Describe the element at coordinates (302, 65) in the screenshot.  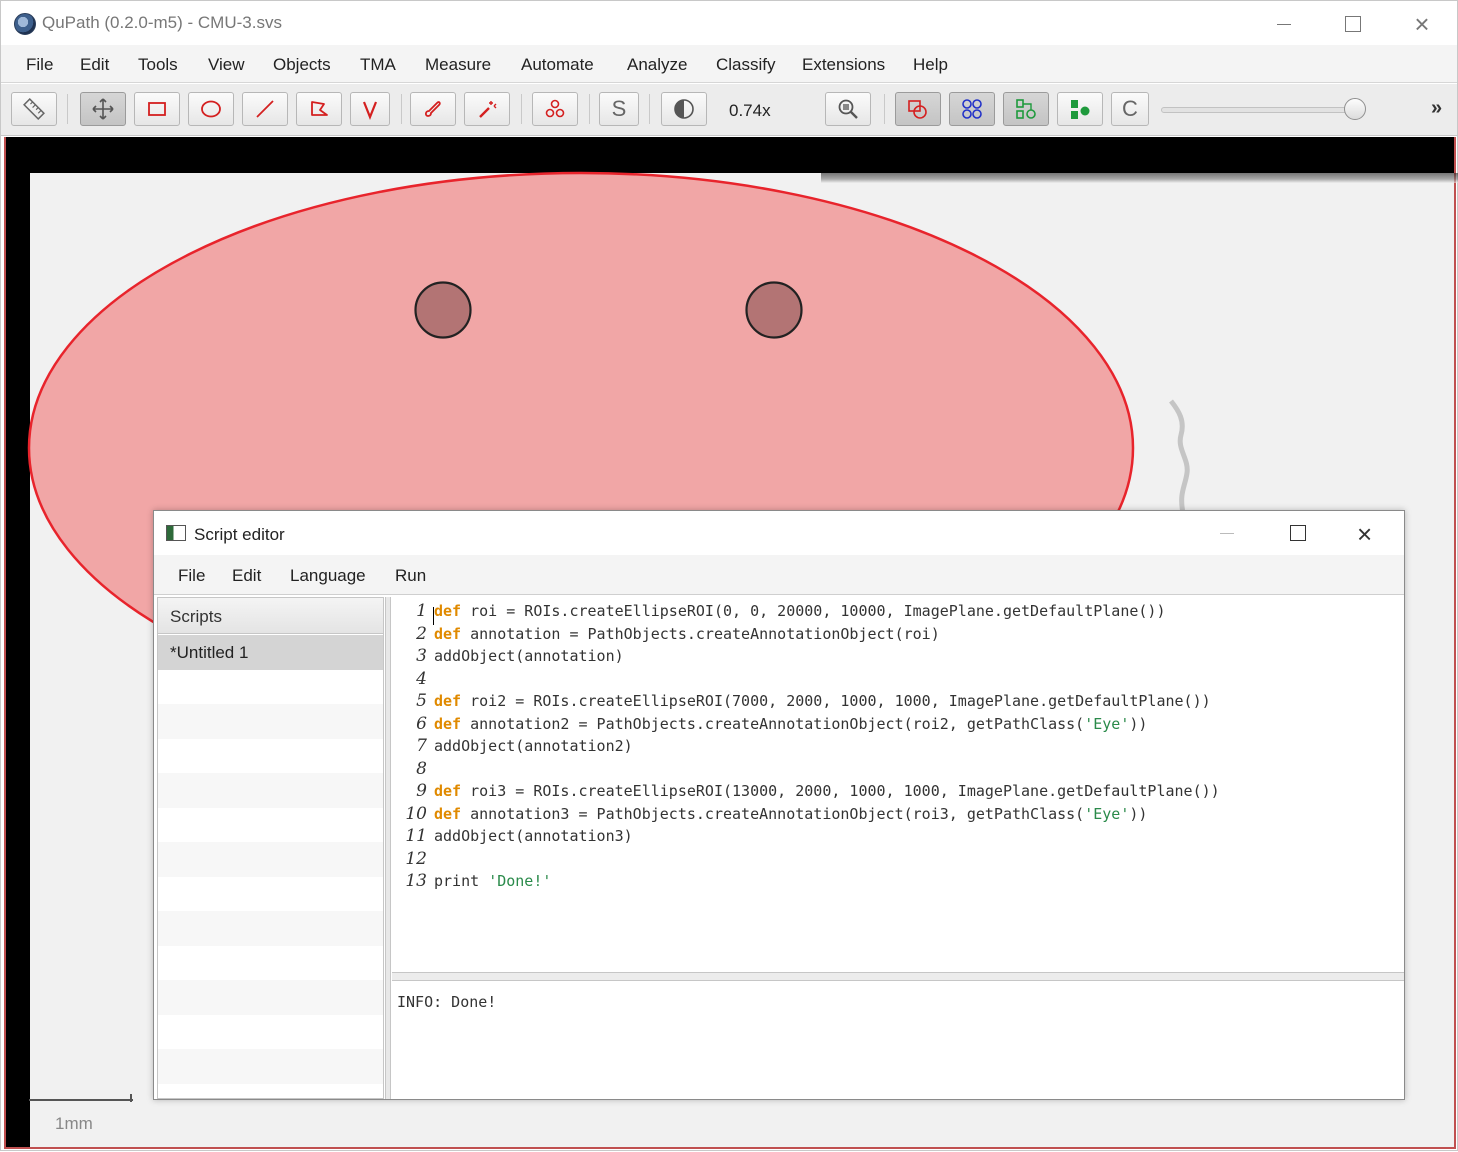
I see `menu-objects: Objects` at that location.